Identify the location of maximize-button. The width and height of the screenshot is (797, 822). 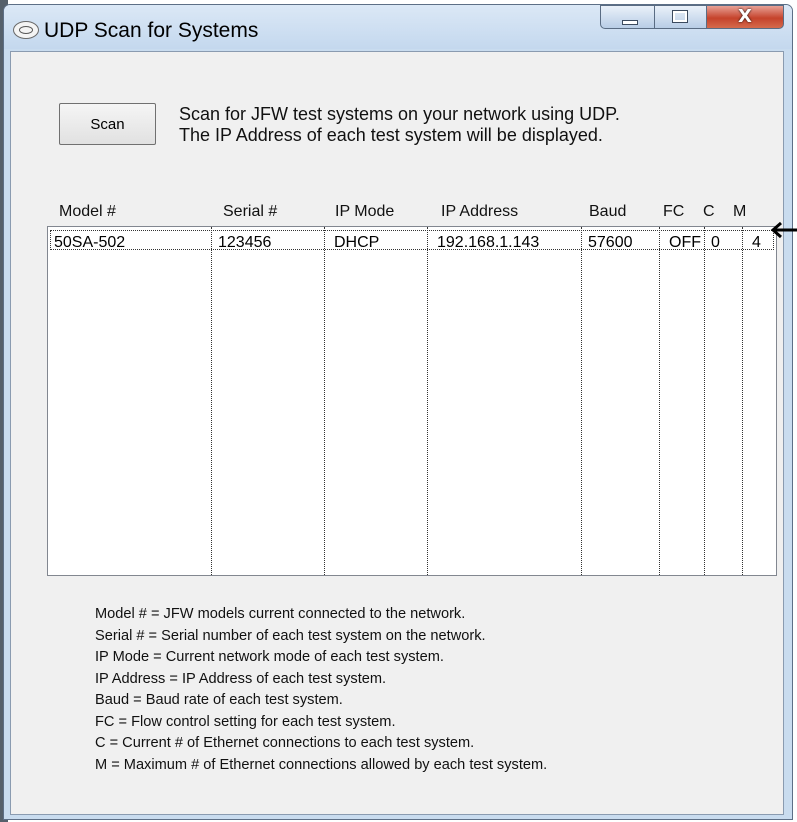
(680, 17).